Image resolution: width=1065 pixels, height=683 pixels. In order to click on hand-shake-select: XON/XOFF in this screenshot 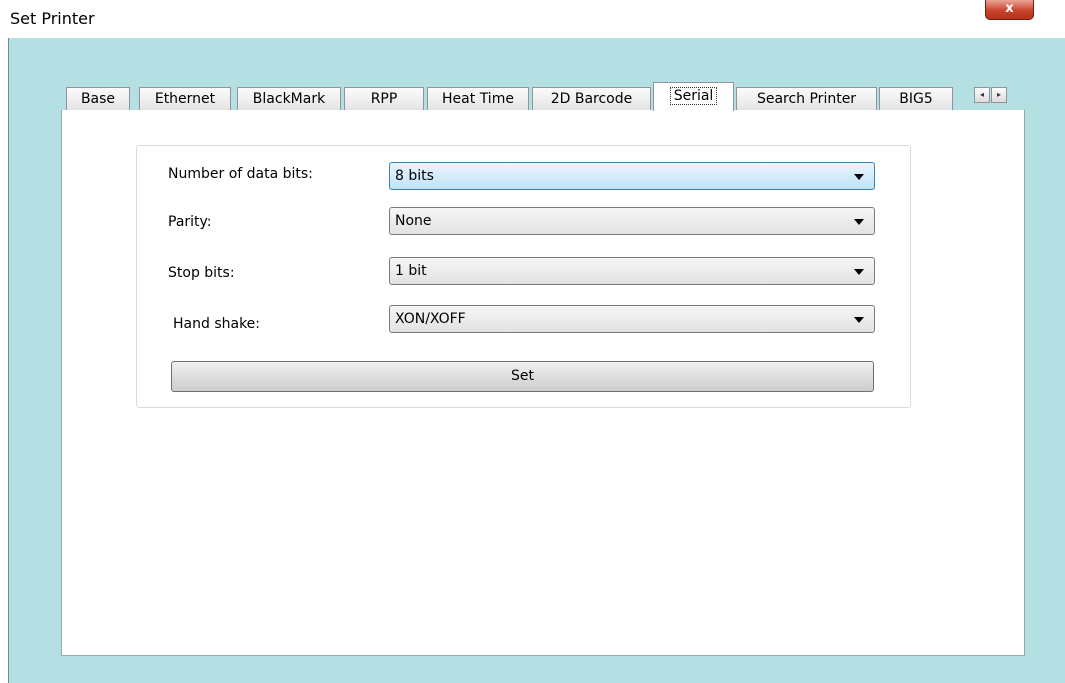, I will do `click(632, 319)`.